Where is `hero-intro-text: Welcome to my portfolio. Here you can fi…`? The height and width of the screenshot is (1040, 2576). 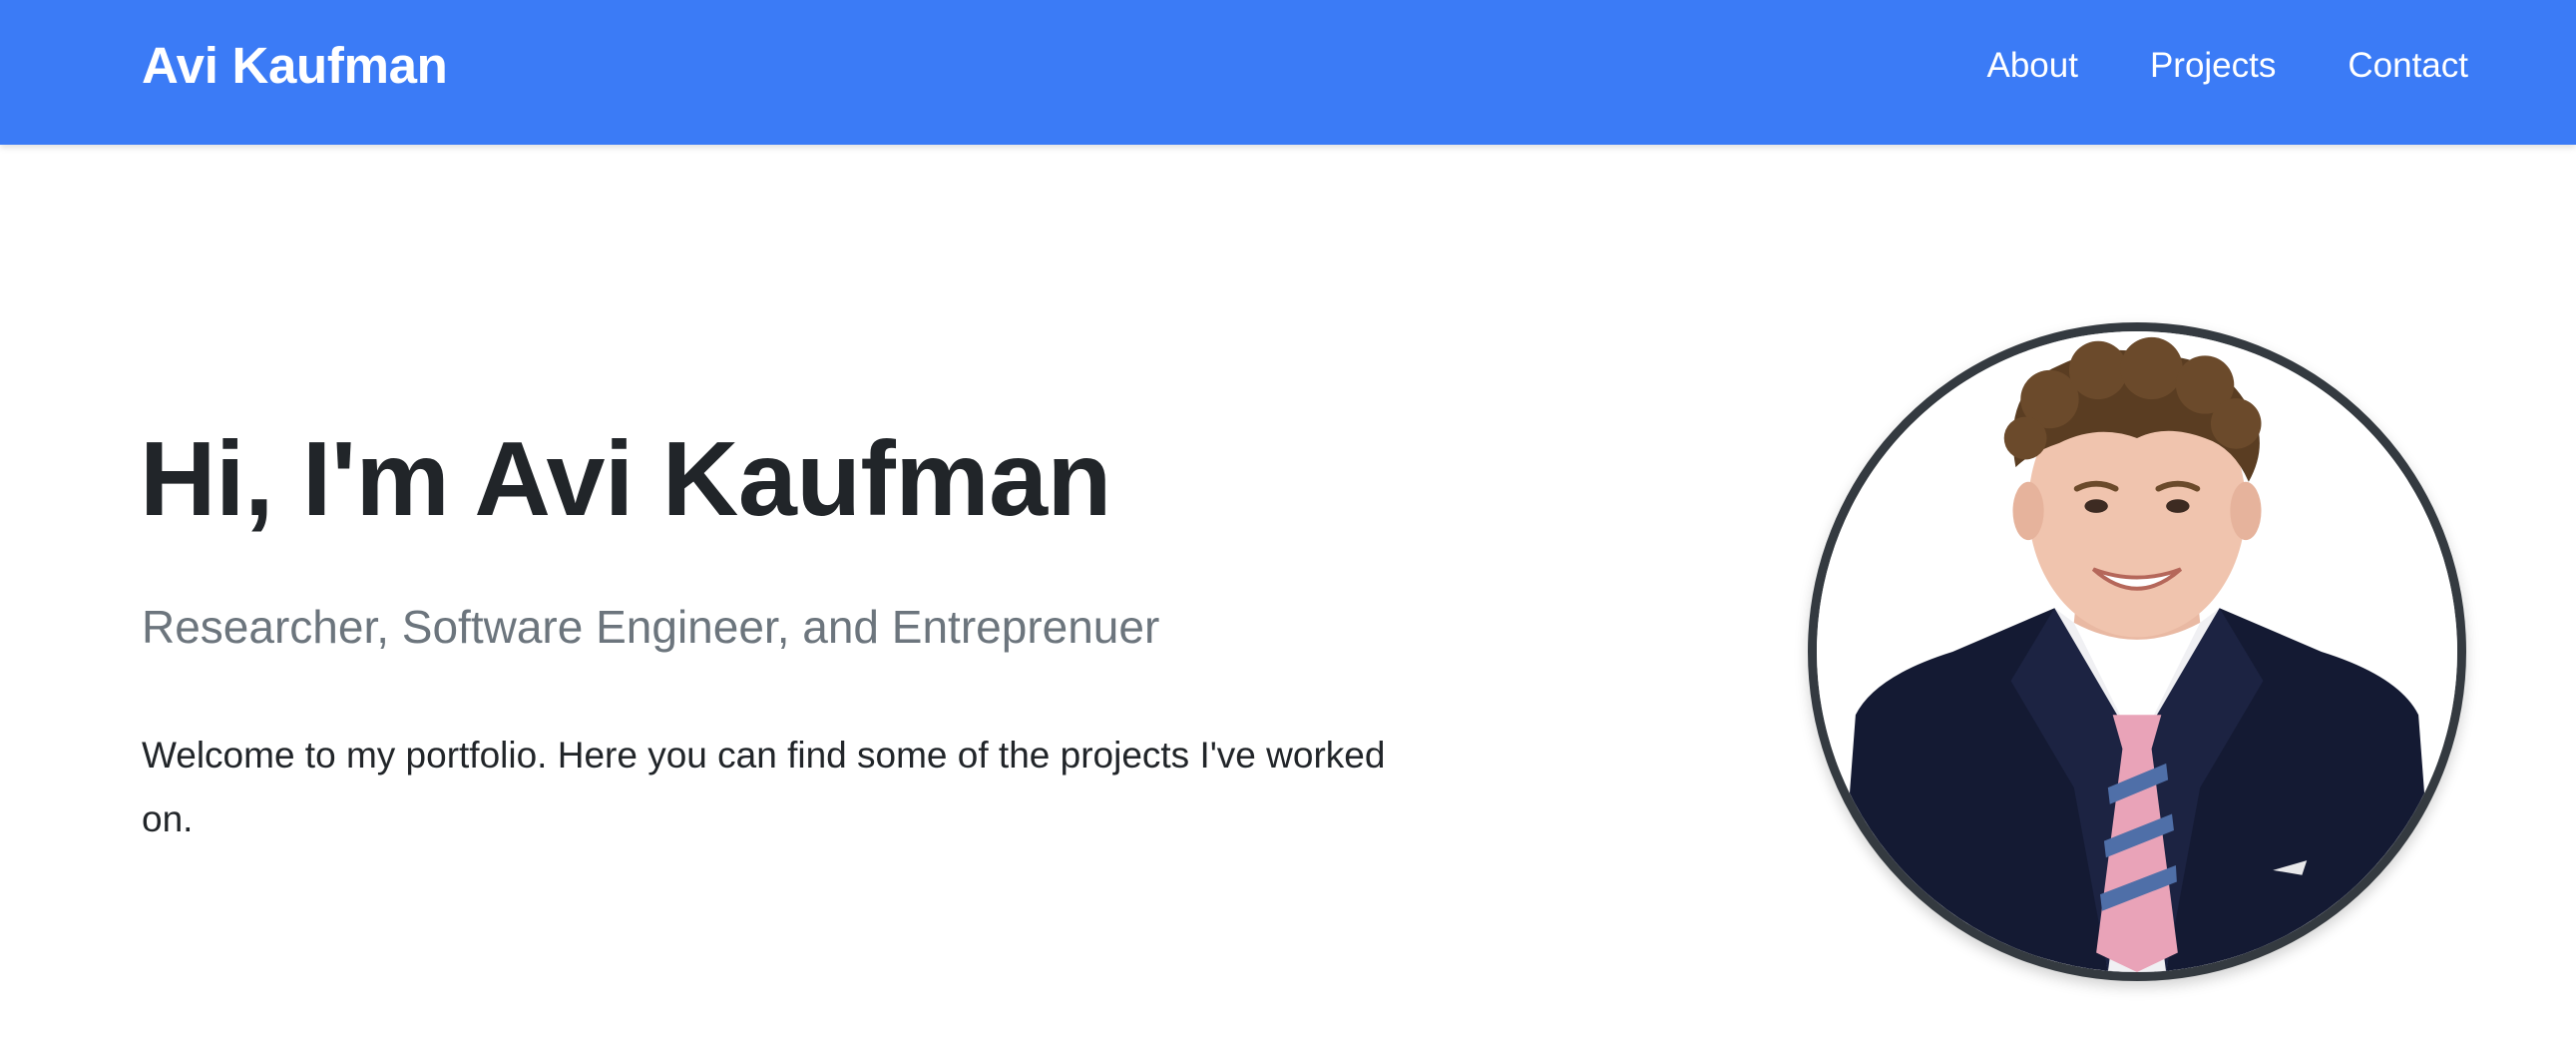
hero-intro-text: Welcome to my portfolio. Here you can fi… is located at coordinates (764, 787).